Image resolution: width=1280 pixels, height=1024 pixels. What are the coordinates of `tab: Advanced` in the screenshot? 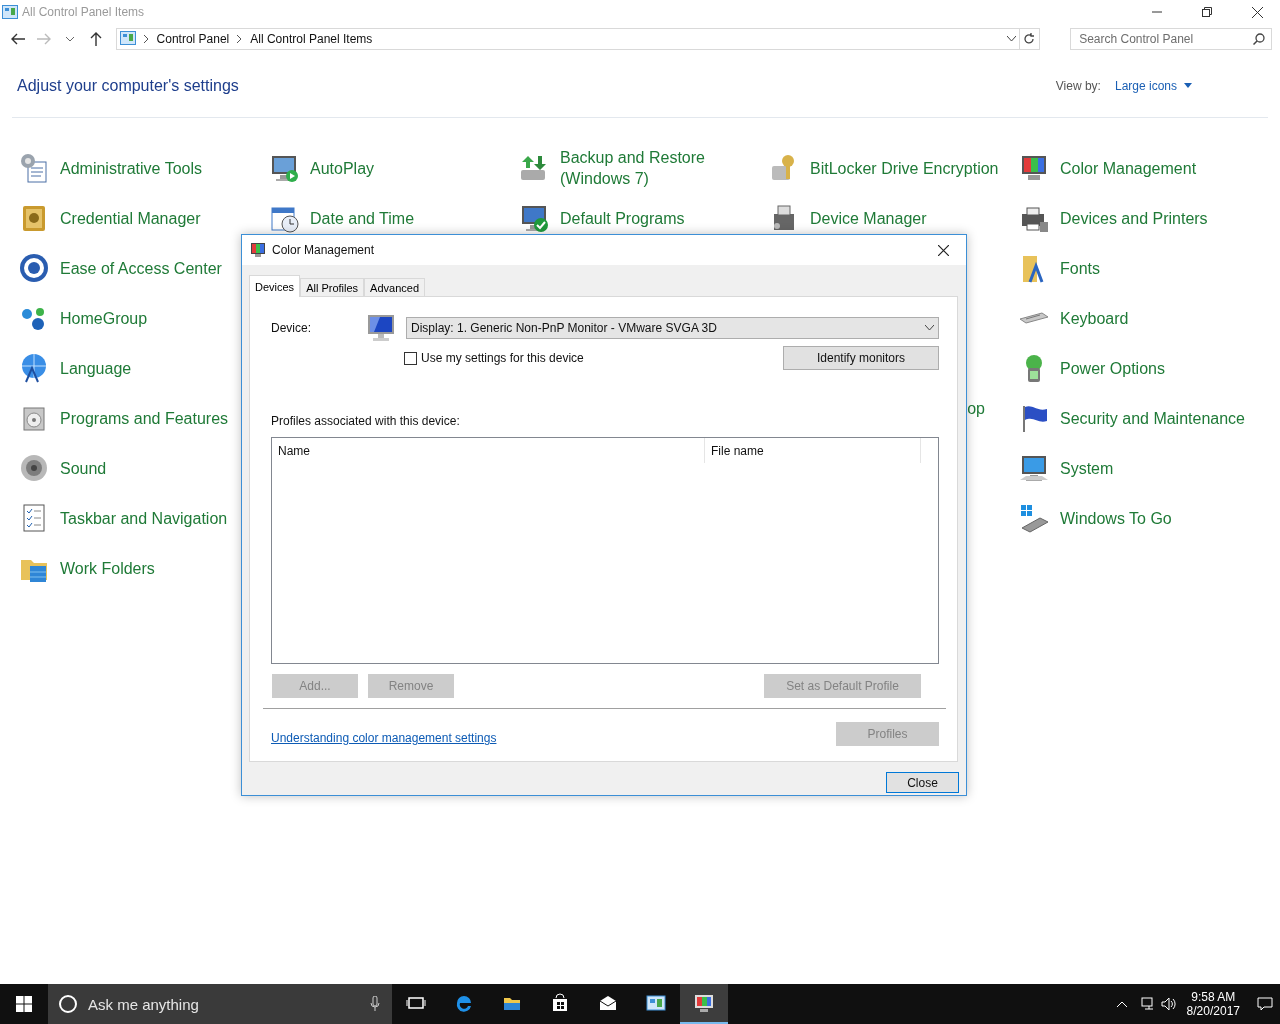 It's located at (395, 287).